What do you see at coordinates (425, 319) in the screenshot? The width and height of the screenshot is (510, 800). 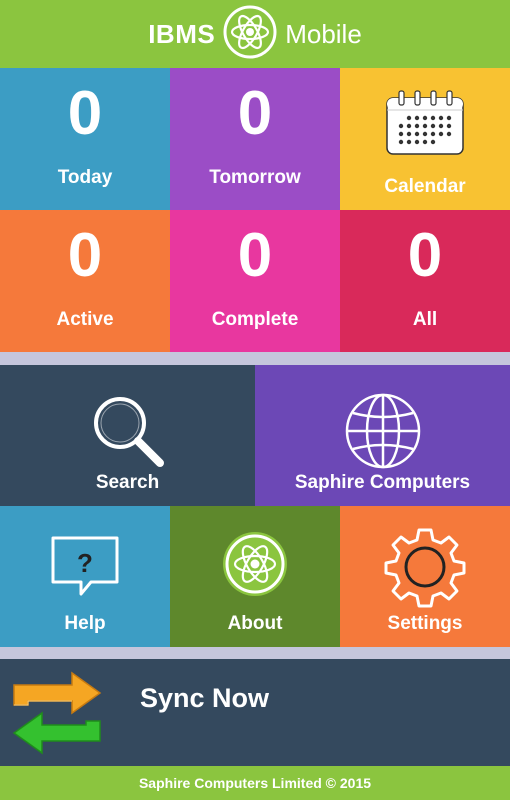 I see `all-label: All` at bounding box center [425, 319].